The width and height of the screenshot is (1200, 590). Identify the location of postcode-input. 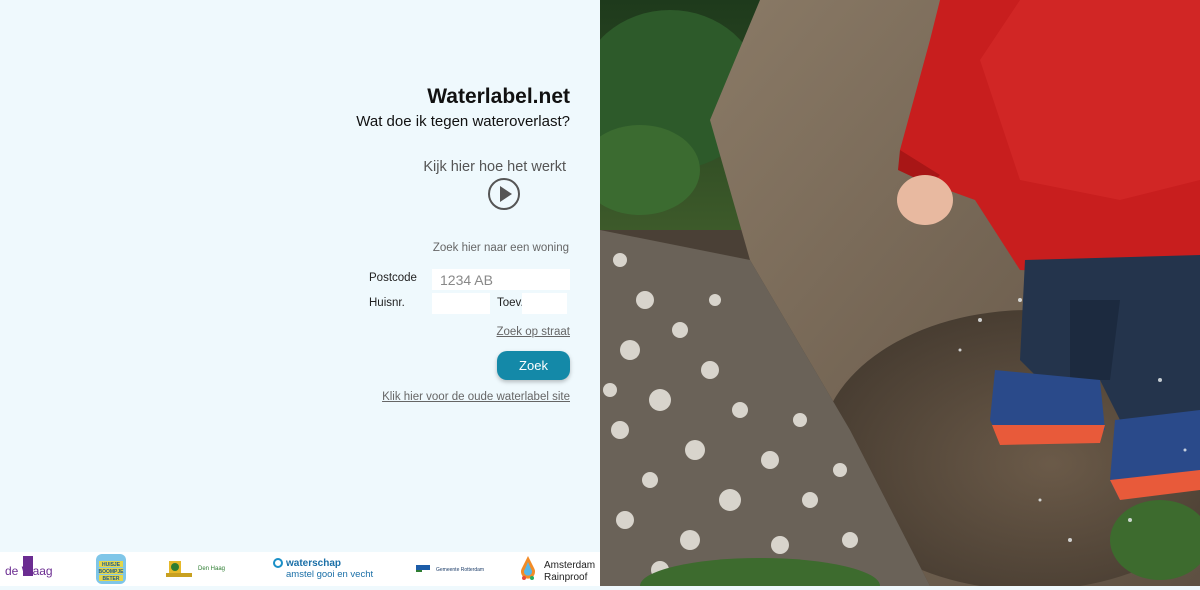
(501, 279).